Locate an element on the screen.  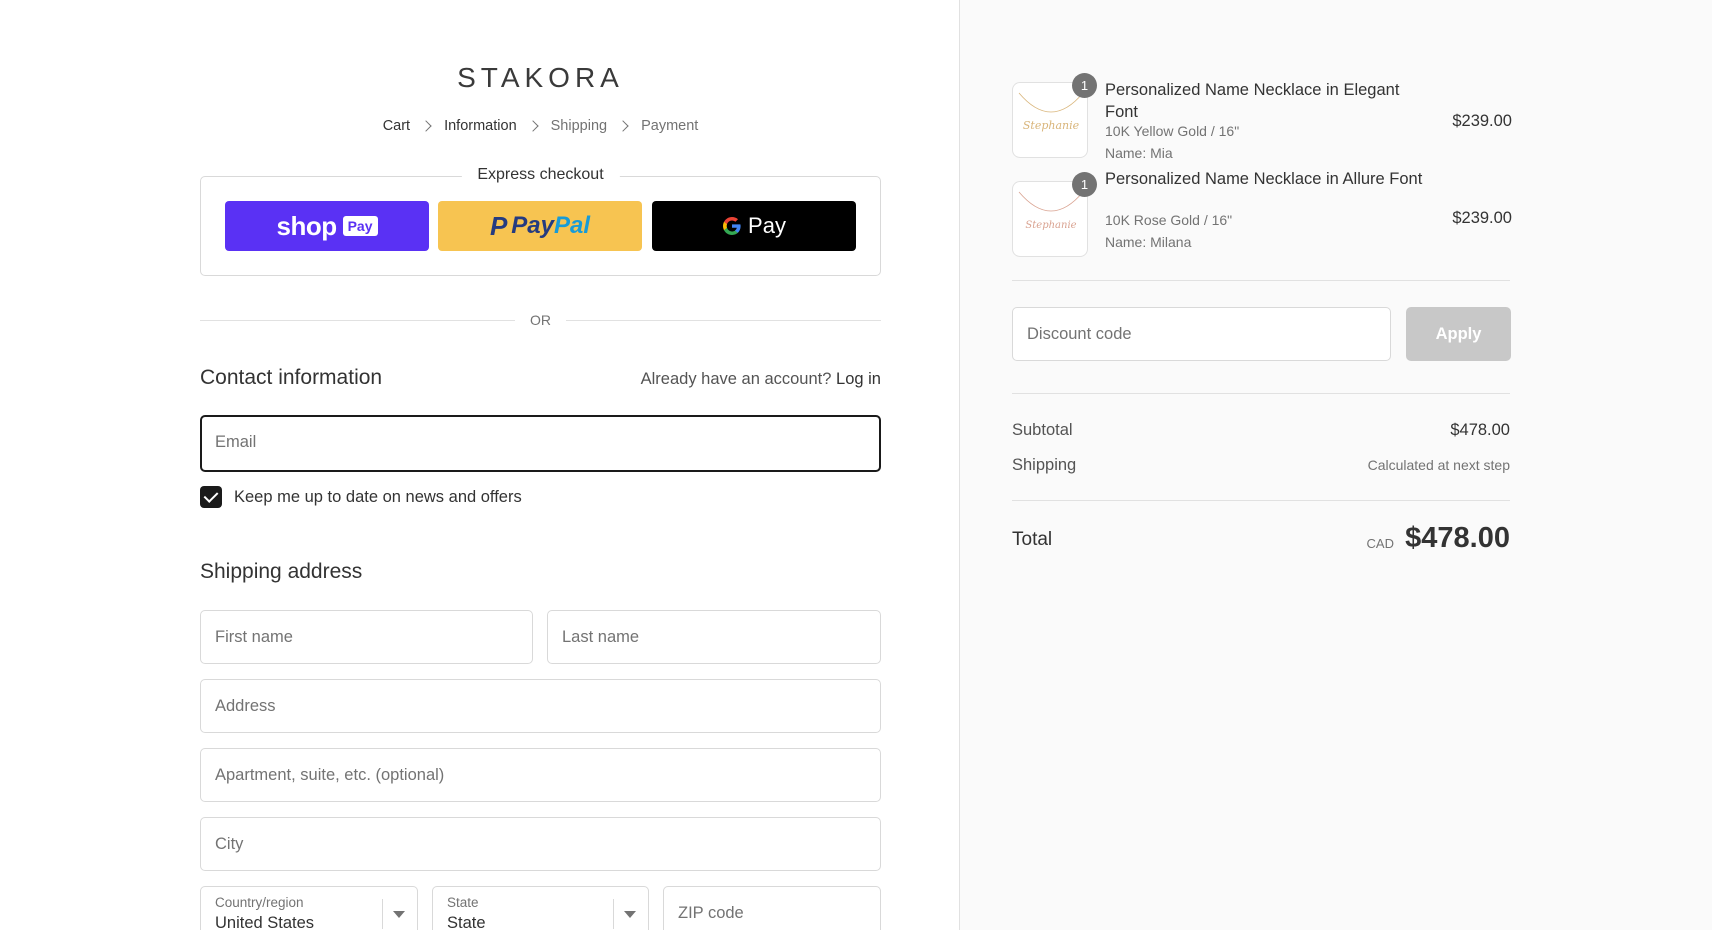
first-name-placeholder: First name is located at coordinates (254, 637).